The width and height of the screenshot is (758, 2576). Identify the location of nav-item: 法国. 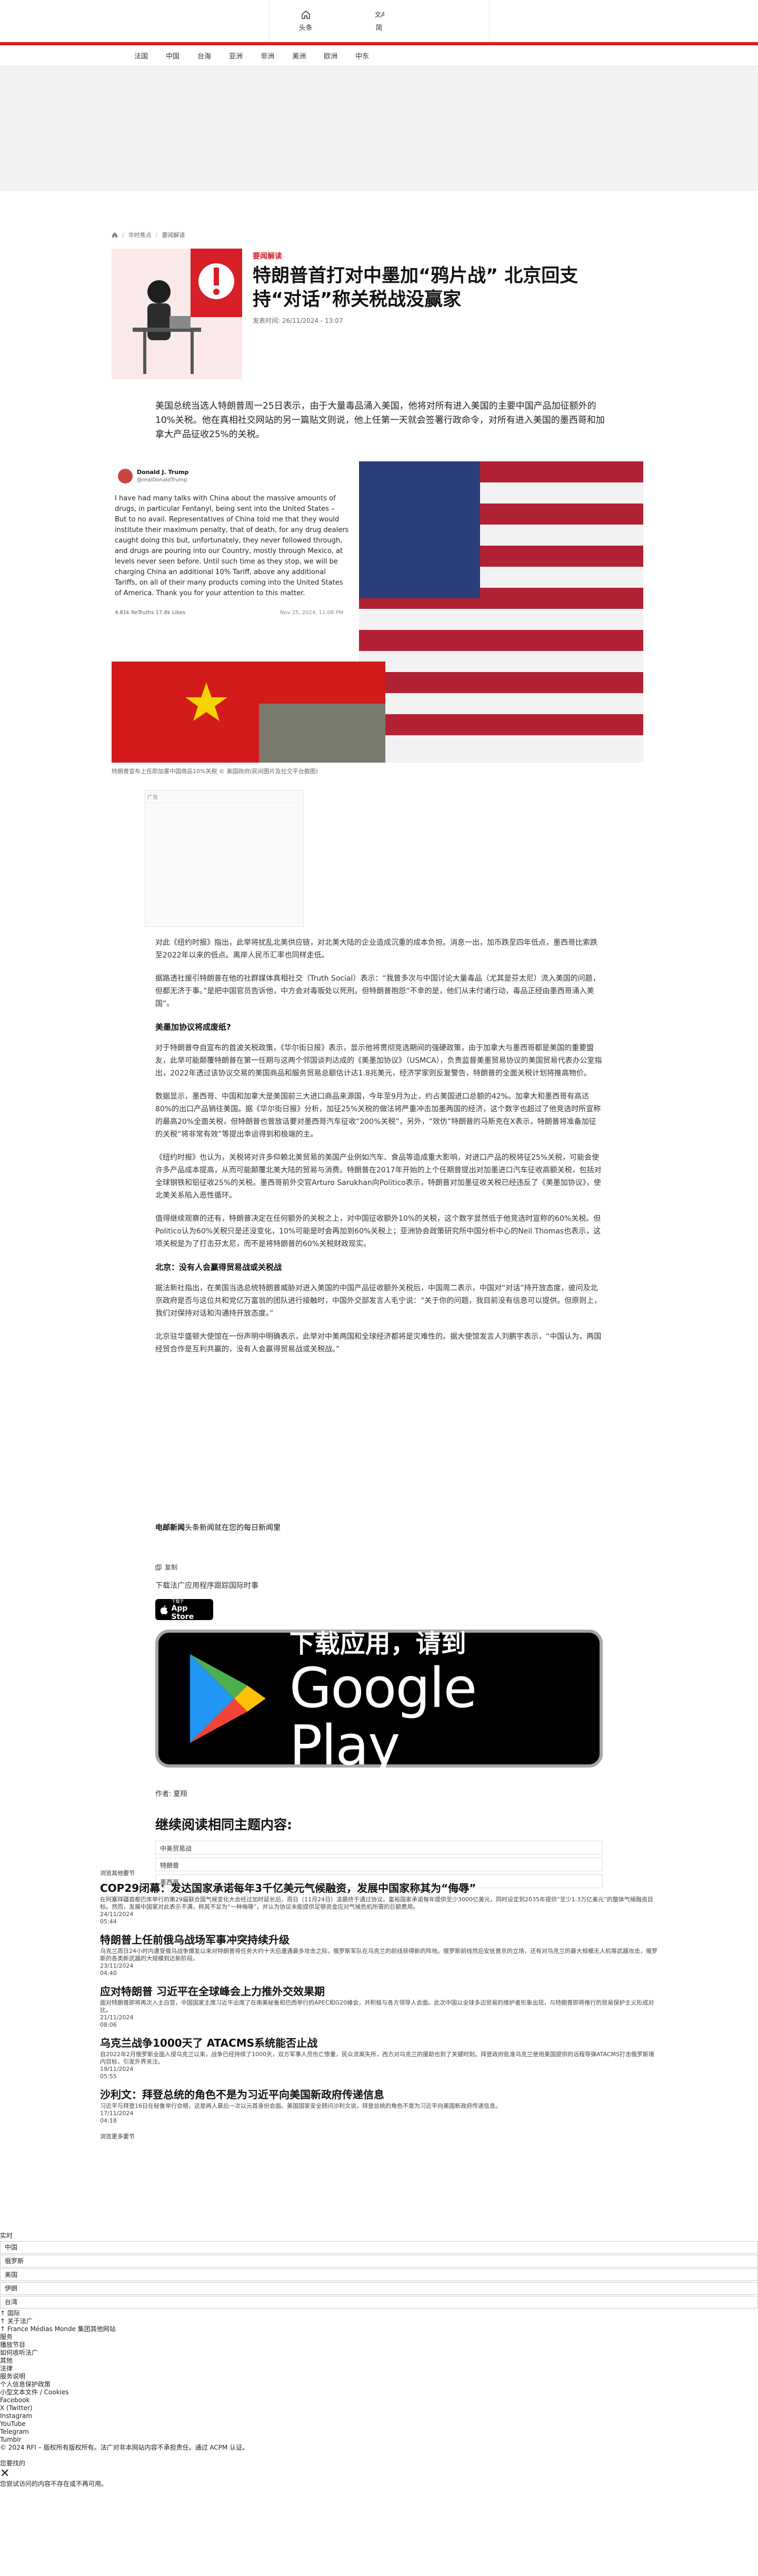
(141, 56).